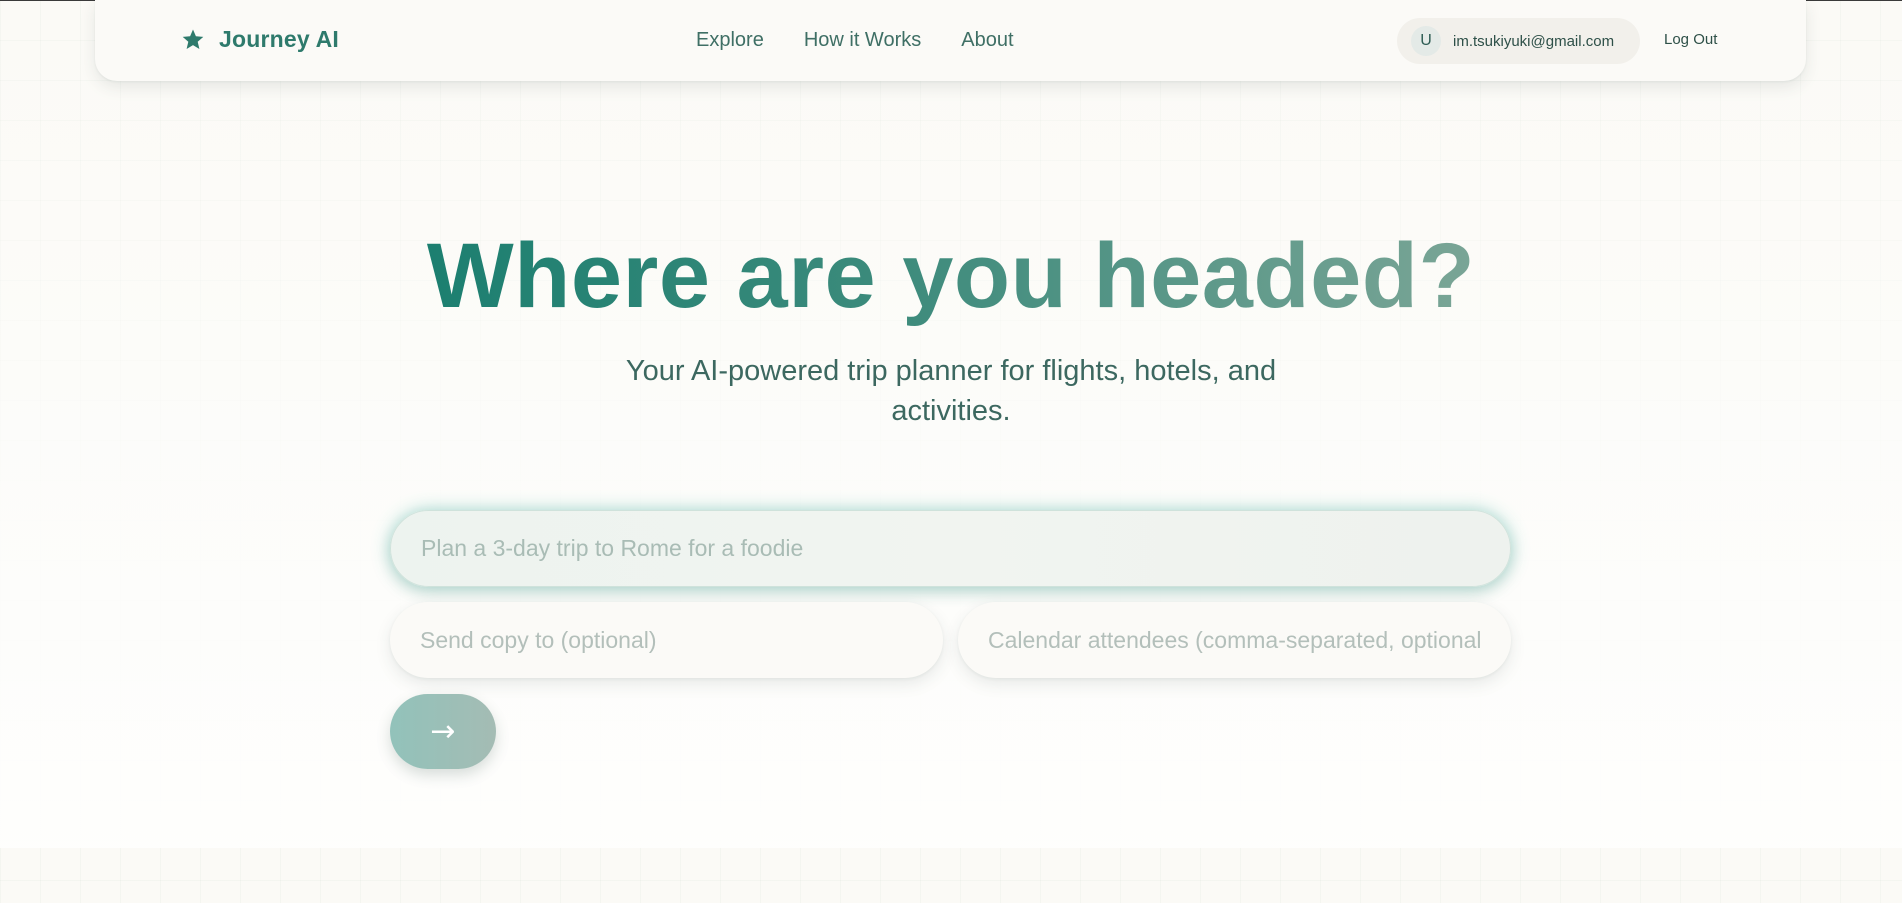  What do you see at coordinates (666, 640) in the screenshot?
I see `send-copy-email-field` at bounding box center [666, 640].